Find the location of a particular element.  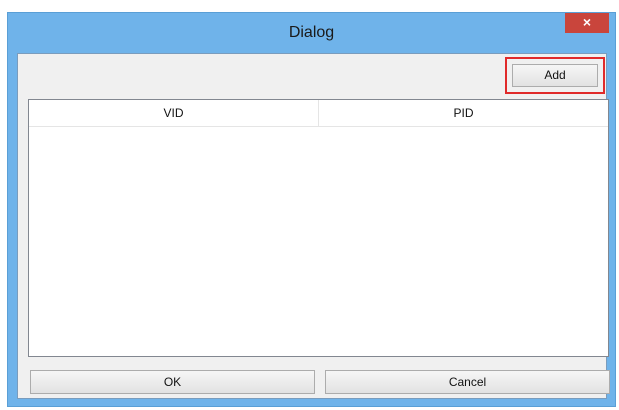

table-header: VID PID is located at coordinates (318, 113).